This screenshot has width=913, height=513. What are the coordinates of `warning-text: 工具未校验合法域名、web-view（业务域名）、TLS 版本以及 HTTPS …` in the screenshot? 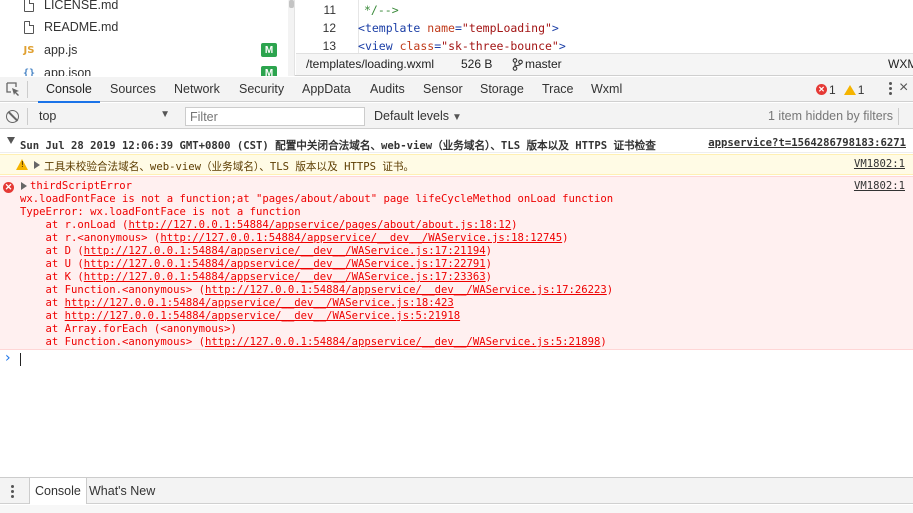 It's located at (229, 167).